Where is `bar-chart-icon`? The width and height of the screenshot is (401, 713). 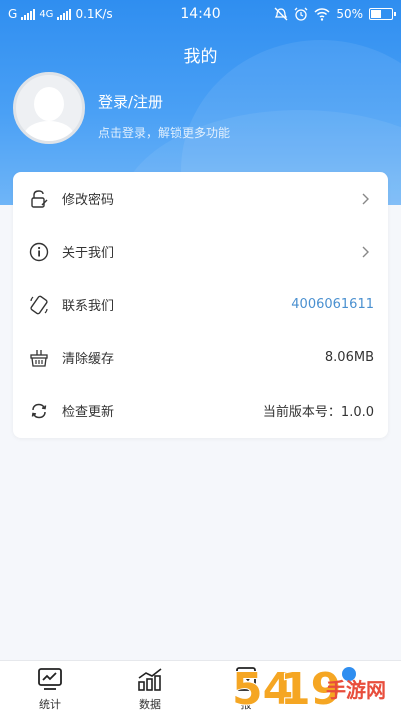 bar-chart-icon is located at coordinates (150, 679).